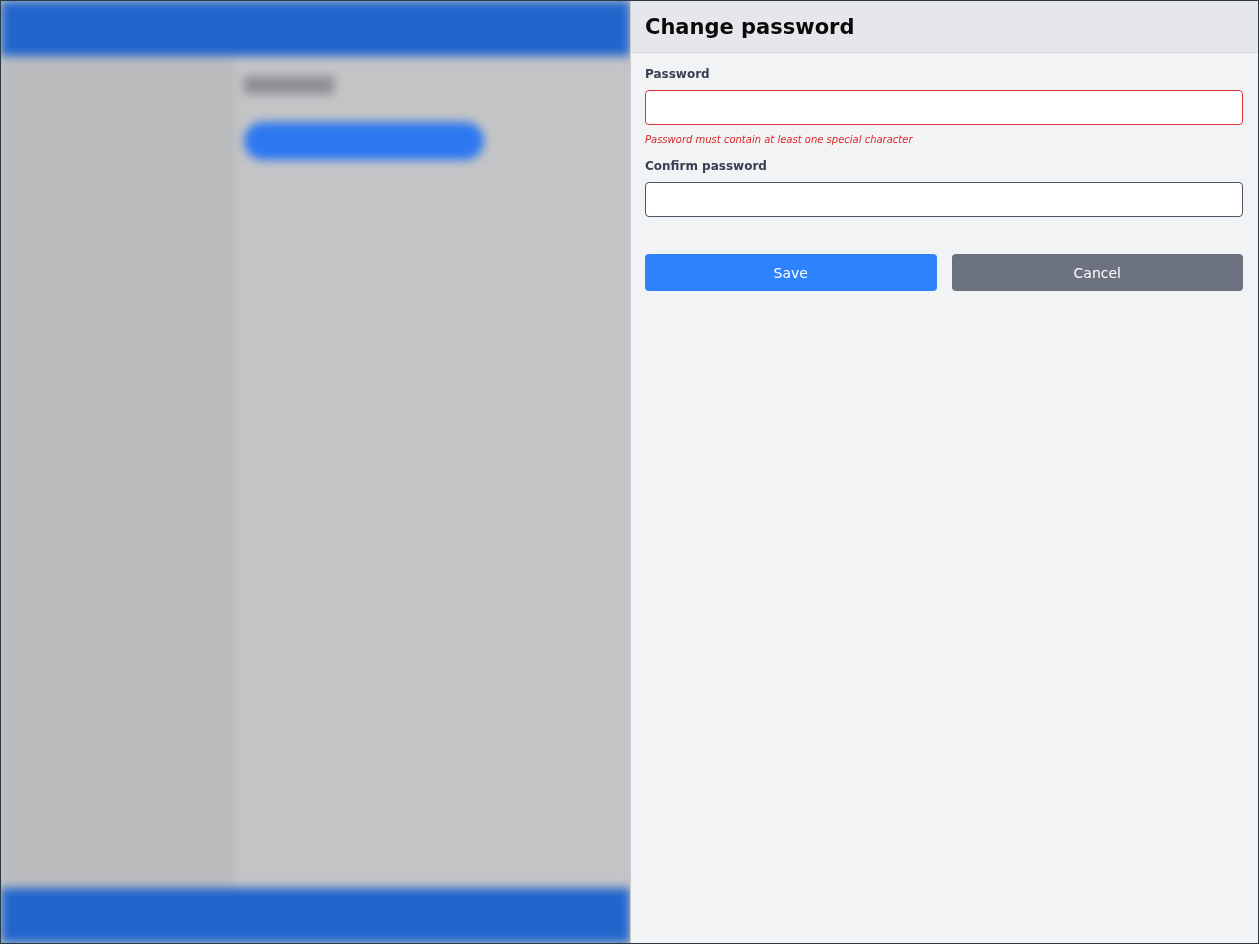 The width and height of the screenshot is (1259, 944). Describe the element at coordinates (706, 166) in the screenshot. I see `field-label: Confirm password` at that location.